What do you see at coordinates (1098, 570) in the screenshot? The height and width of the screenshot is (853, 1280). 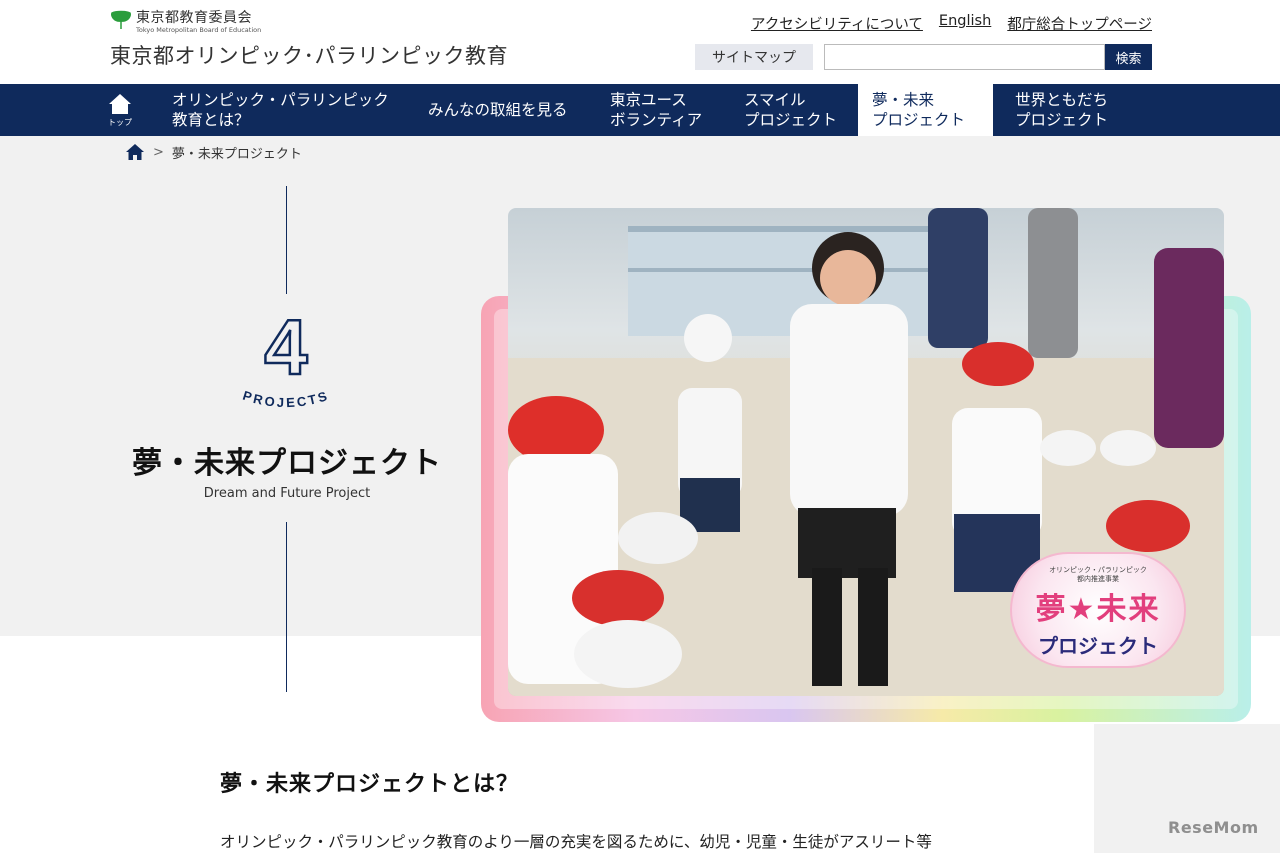 I see `badge-caption-line: オリンピック・パラリンピック` at bounding box center [1098, 570].